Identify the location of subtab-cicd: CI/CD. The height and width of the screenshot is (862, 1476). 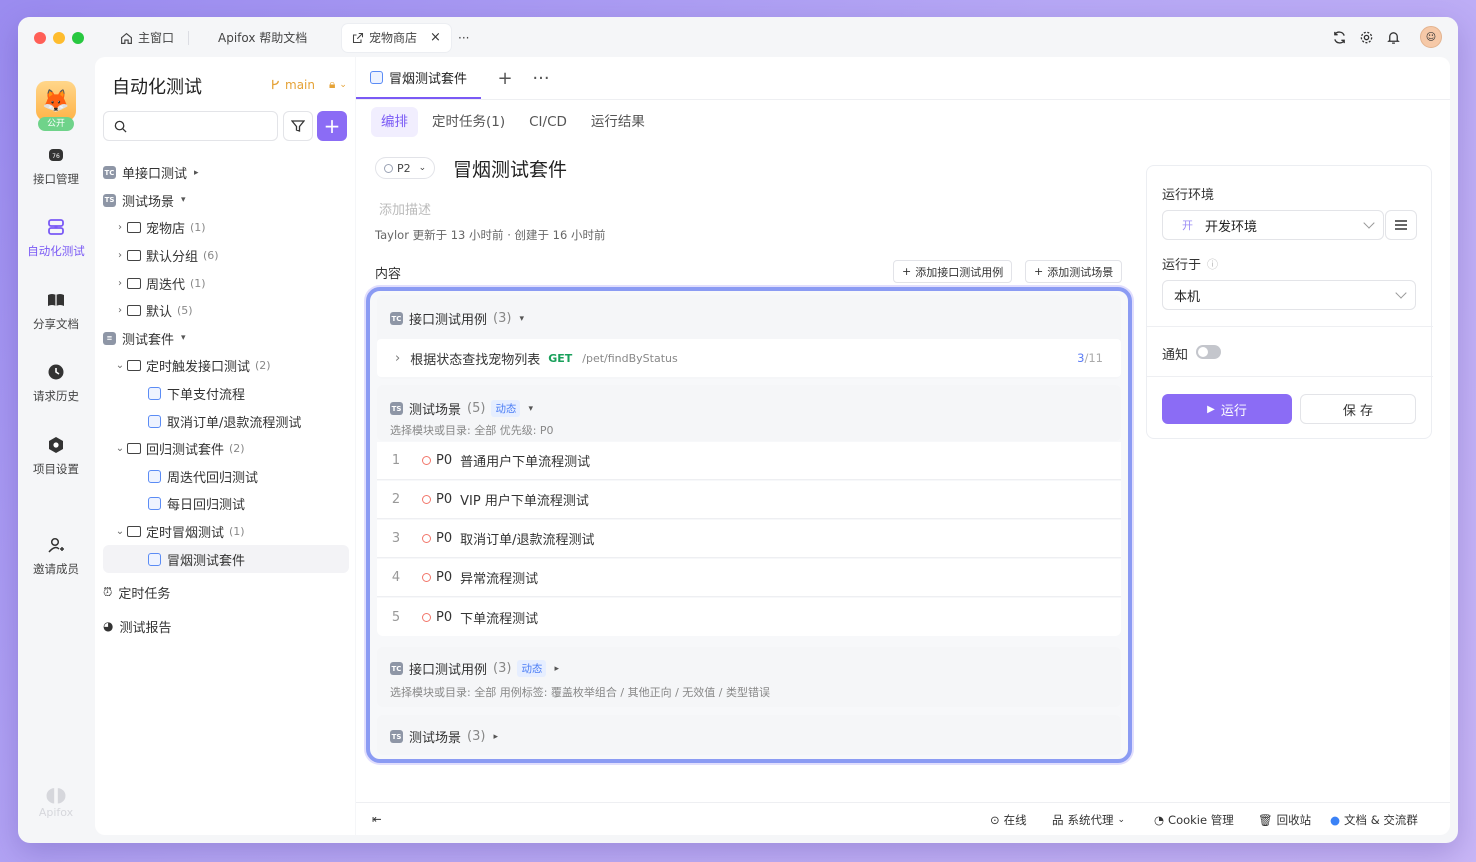
(548, 122).